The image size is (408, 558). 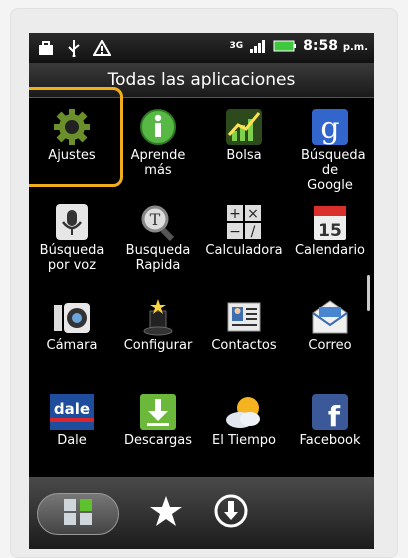 I want to click on magnifier-icon: T, so click(x=158, y=222).